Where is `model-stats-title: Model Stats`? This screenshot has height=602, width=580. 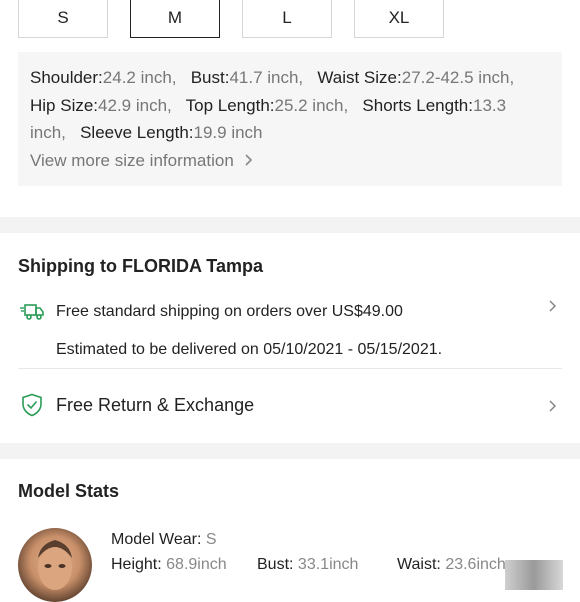
model-stats-title: Model Stats is located at coordinates (69, 491).